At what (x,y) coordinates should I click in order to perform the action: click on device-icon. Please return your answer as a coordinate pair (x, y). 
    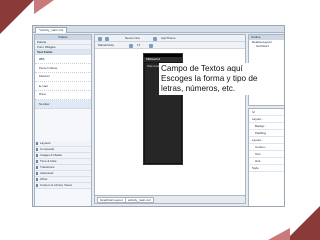
    Looking at the image, I should click on (100, 38).